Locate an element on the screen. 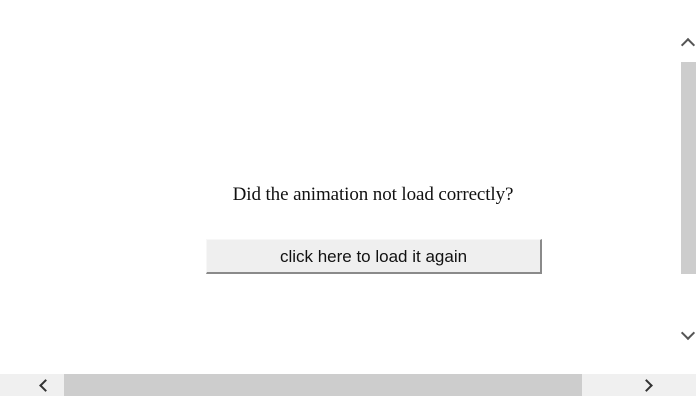  scroll-up-button is located at coordinates (687, 42).